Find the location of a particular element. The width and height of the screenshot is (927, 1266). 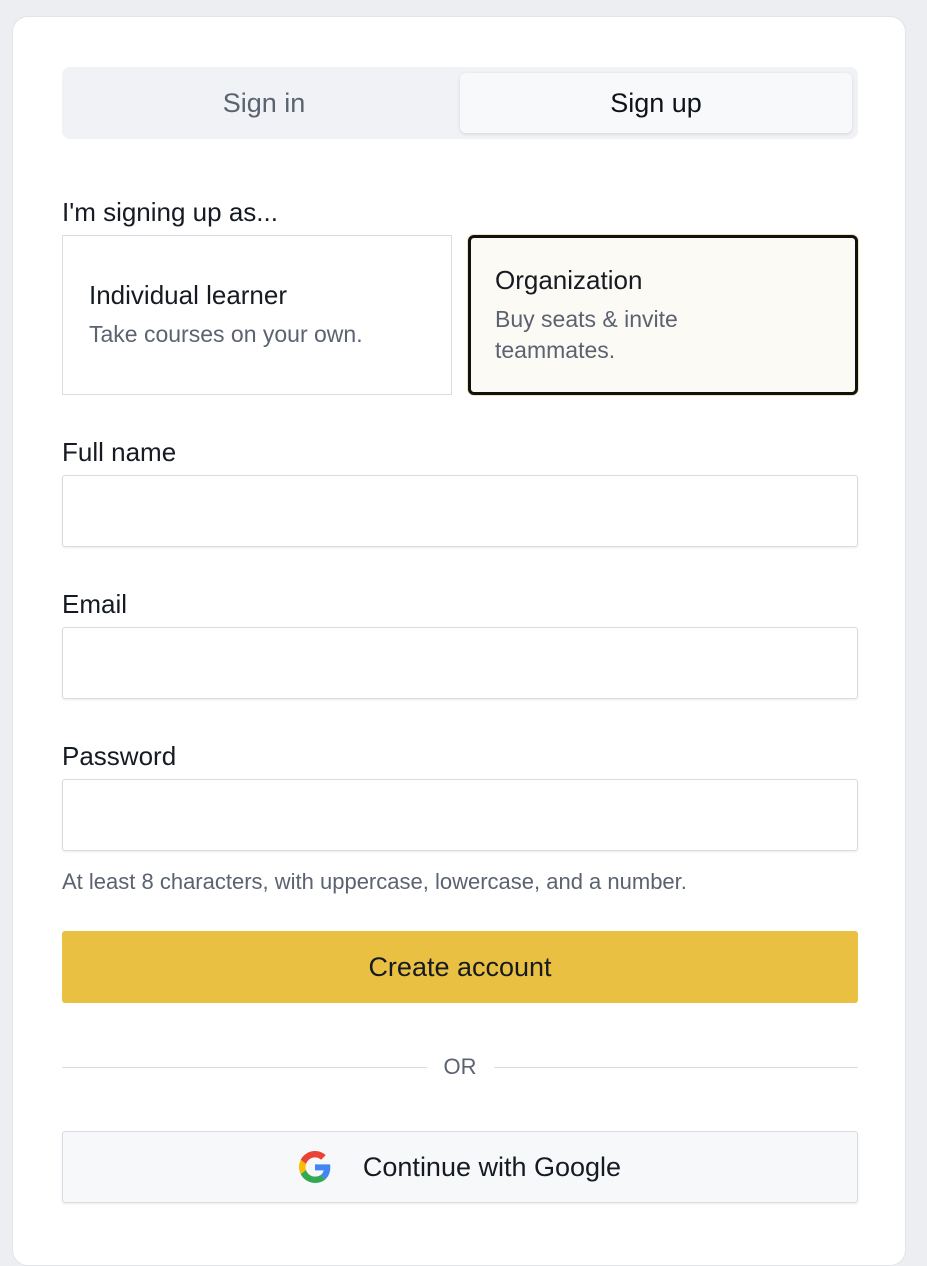

email-input is located at coordinates (460, 663).